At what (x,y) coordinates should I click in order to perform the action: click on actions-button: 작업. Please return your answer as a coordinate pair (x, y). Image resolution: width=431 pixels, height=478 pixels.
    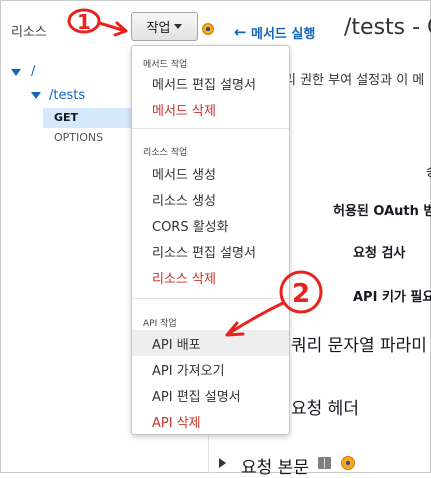
    Looking at the image, I should click on (164, 26).